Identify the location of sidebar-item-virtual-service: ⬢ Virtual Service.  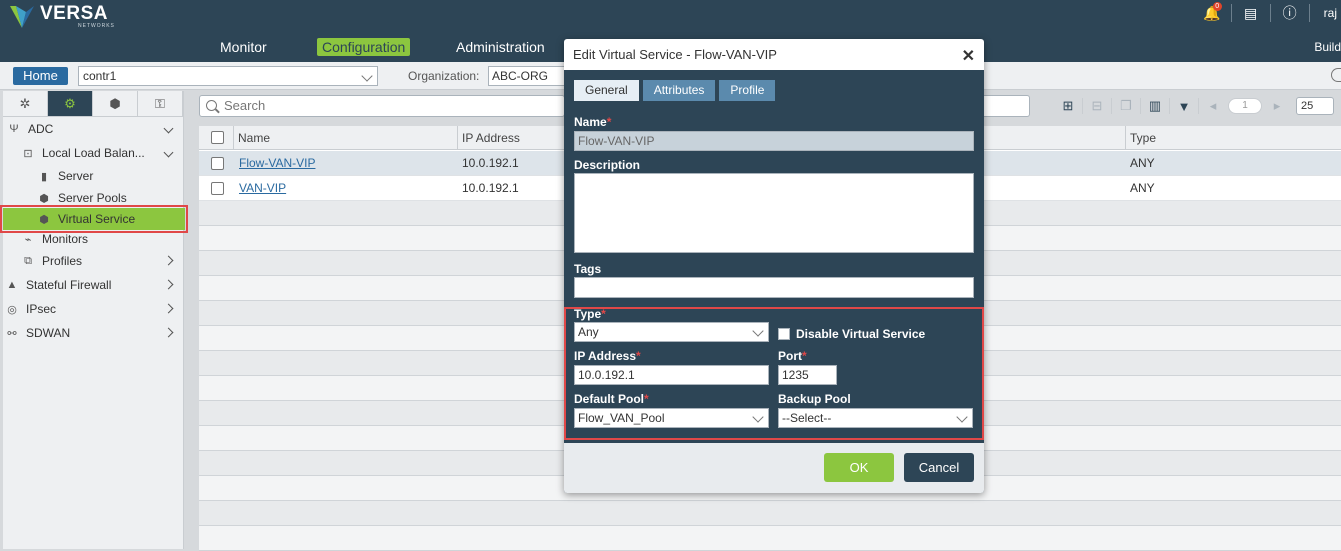
(94, 219).